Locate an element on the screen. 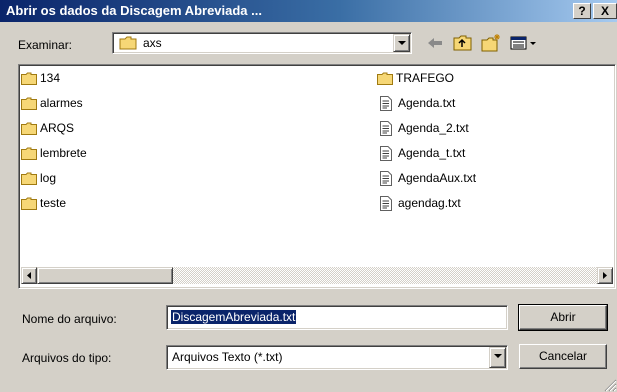 Image resolution: width=617 pixels, height=392 pixels. help-button: ? is located at coordinates (582, 11).